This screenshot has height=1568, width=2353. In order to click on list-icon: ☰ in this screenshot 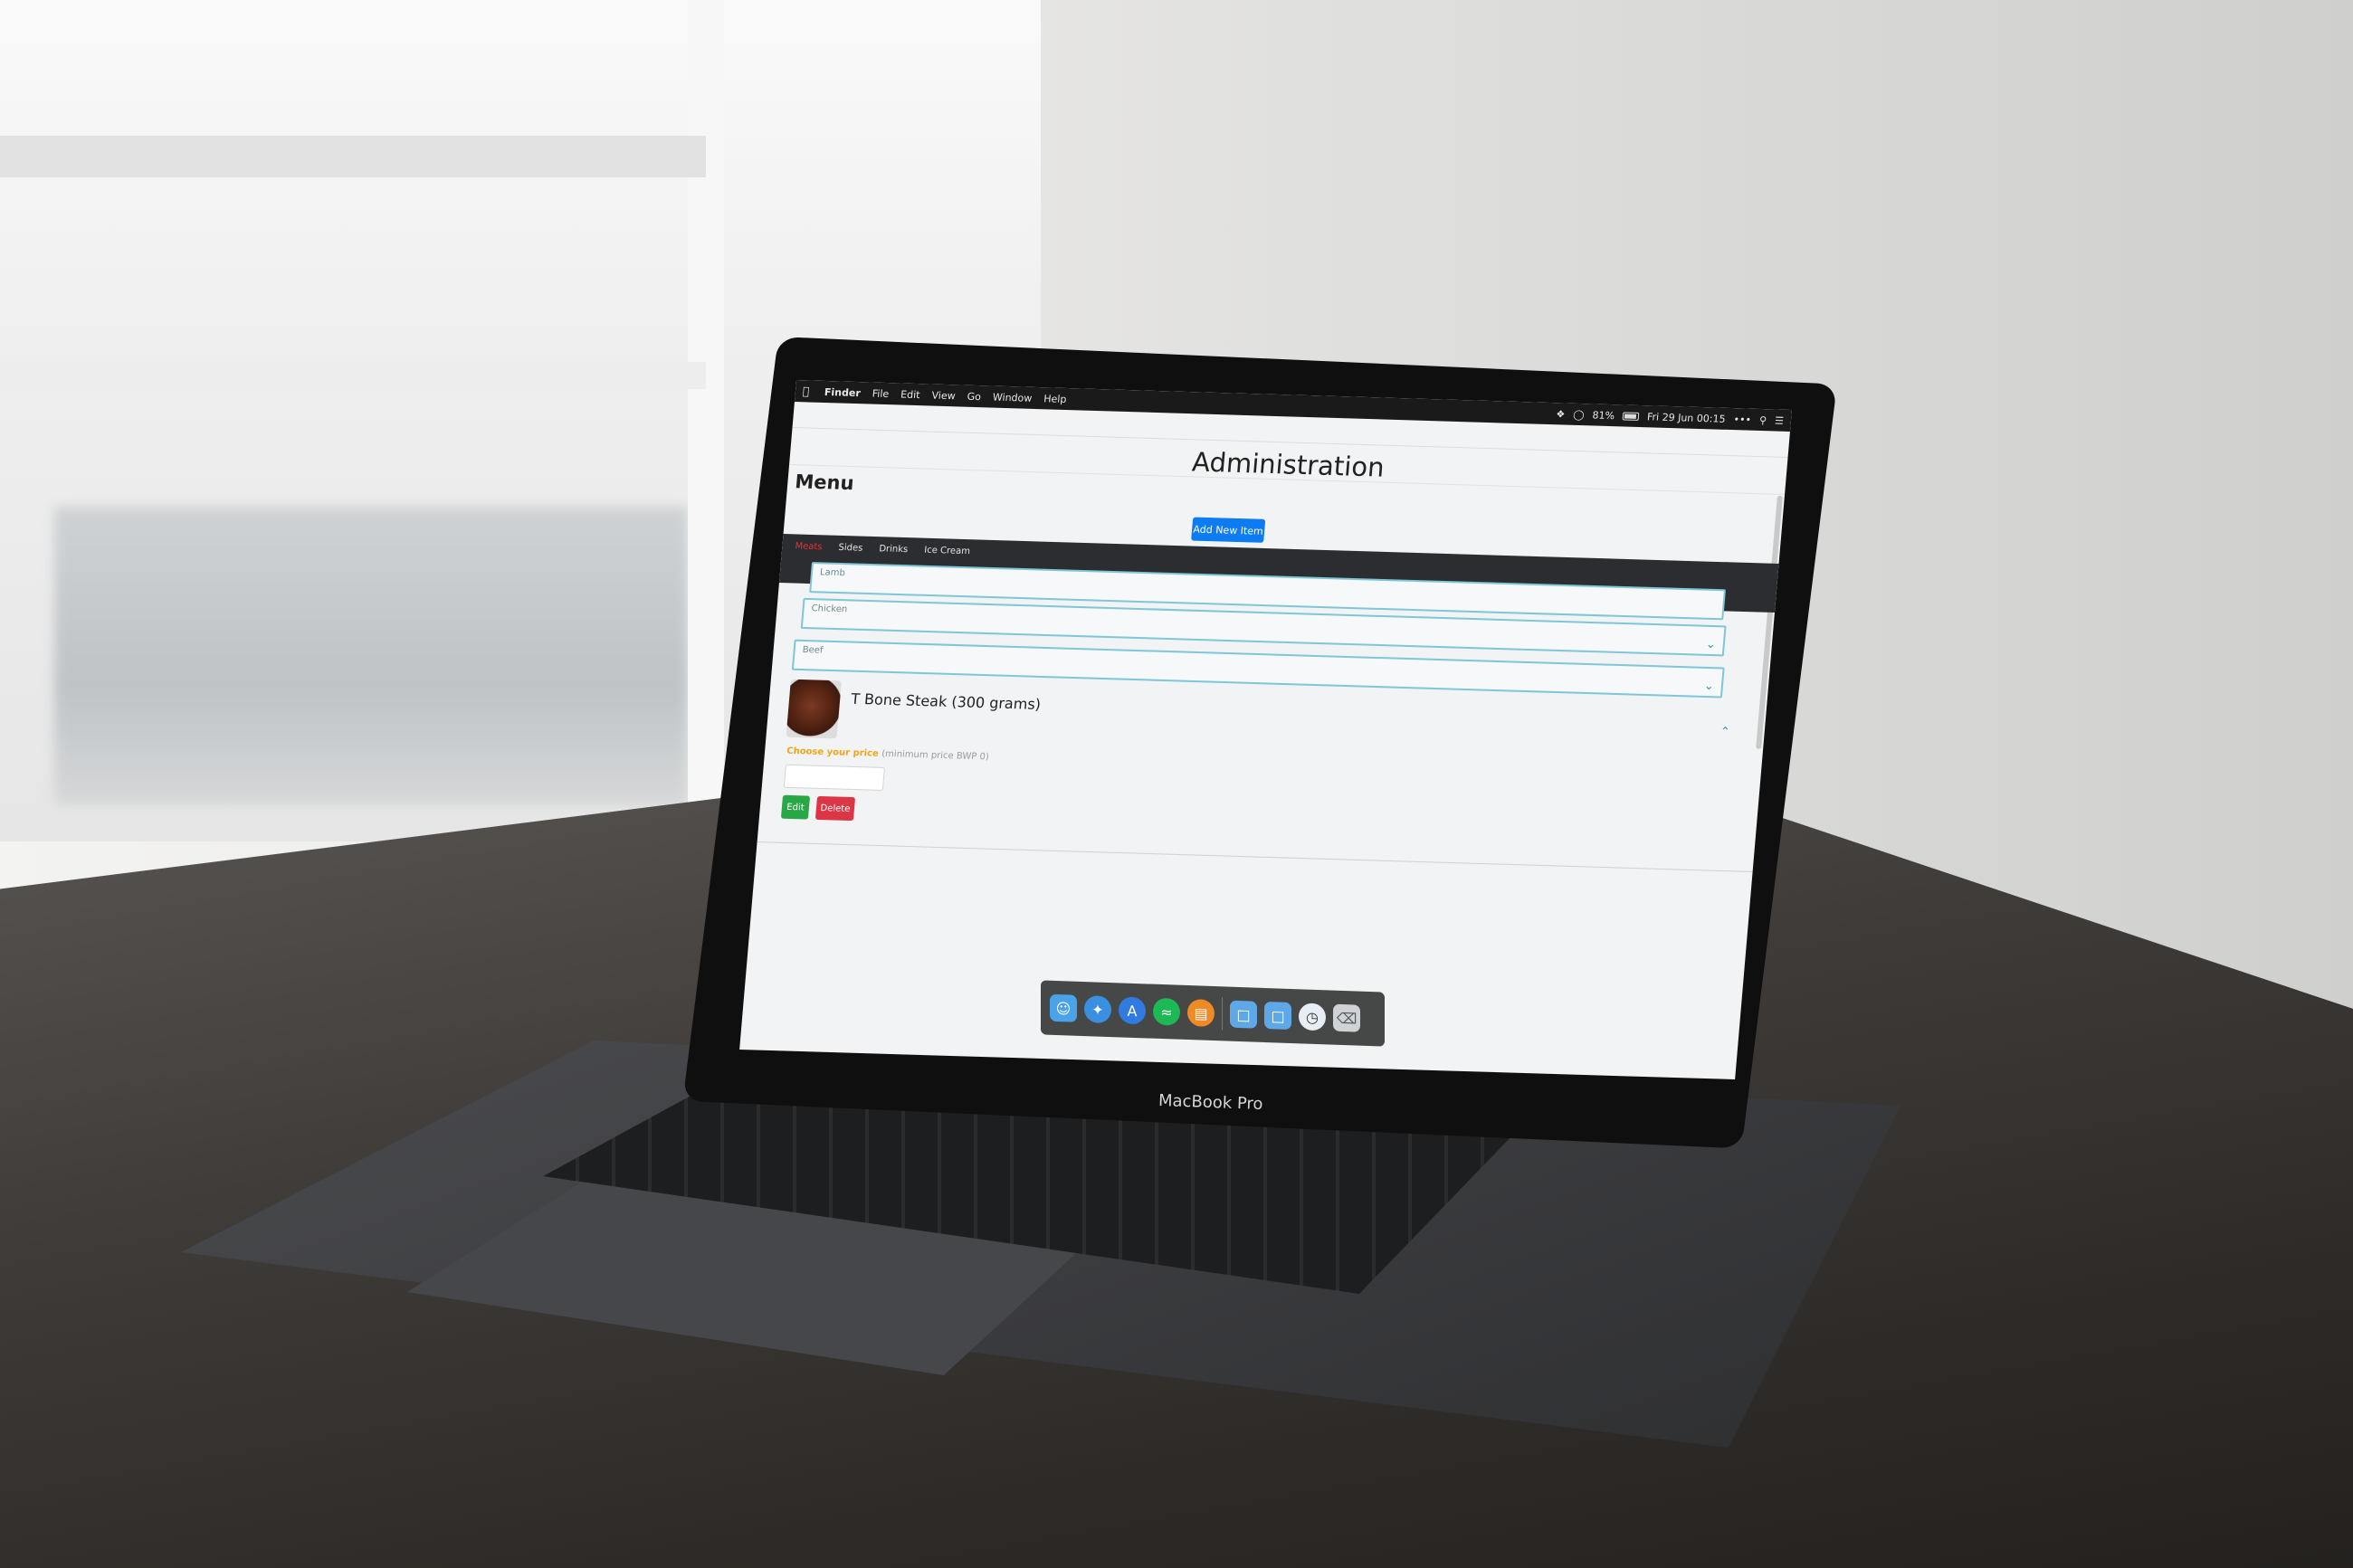, I will do `click(1780, 420)`.